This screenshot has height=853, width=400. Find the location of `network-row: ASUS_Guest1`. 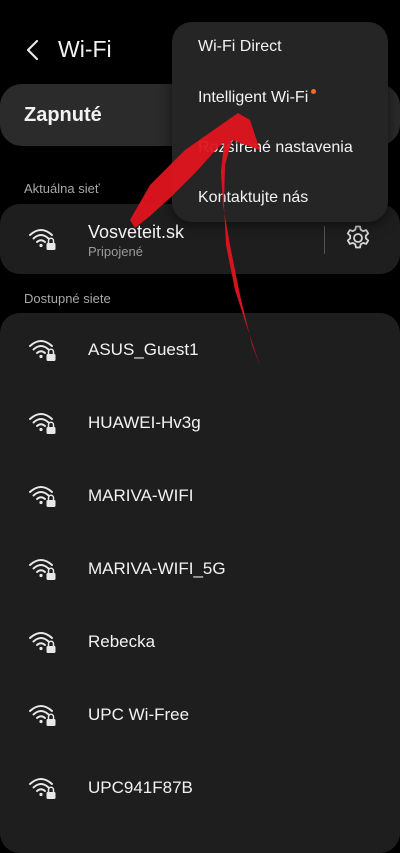

network-row: ASUS_Guest1 is located at coordinates (200, 349).